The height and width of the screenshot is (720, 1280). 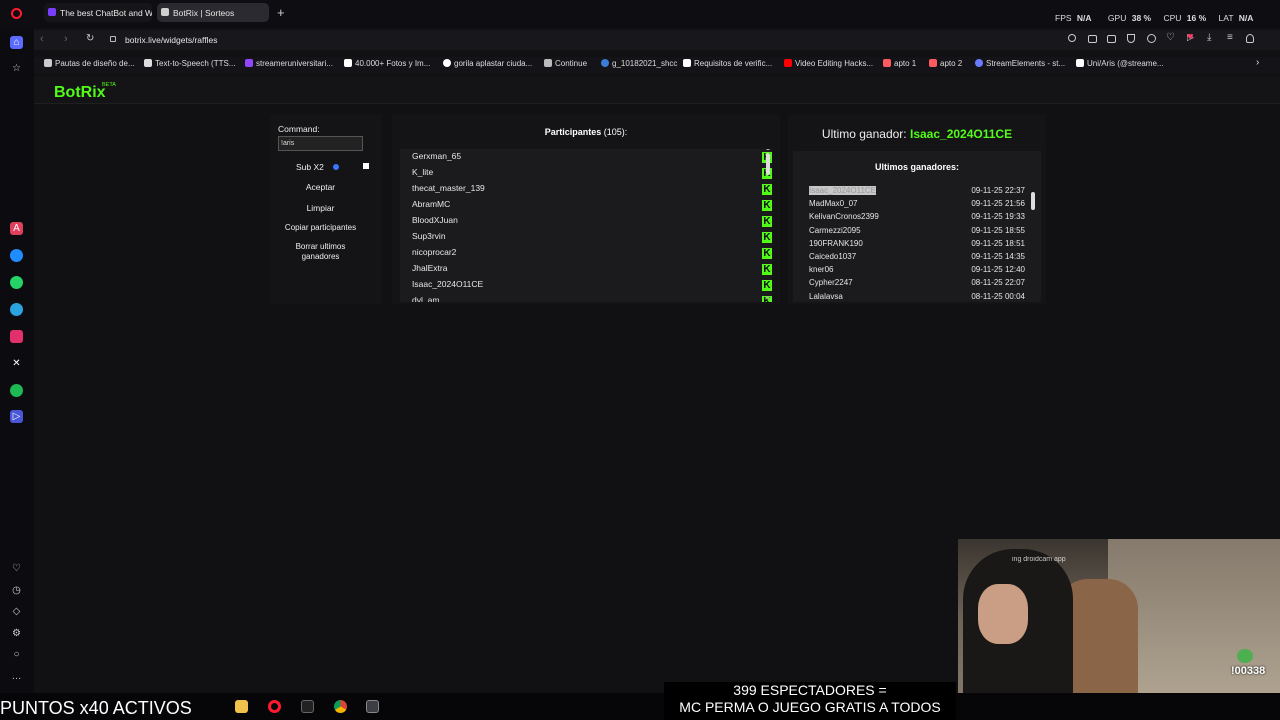 I want to click on download-icon: ⤓, so click(x=1209, y=37).